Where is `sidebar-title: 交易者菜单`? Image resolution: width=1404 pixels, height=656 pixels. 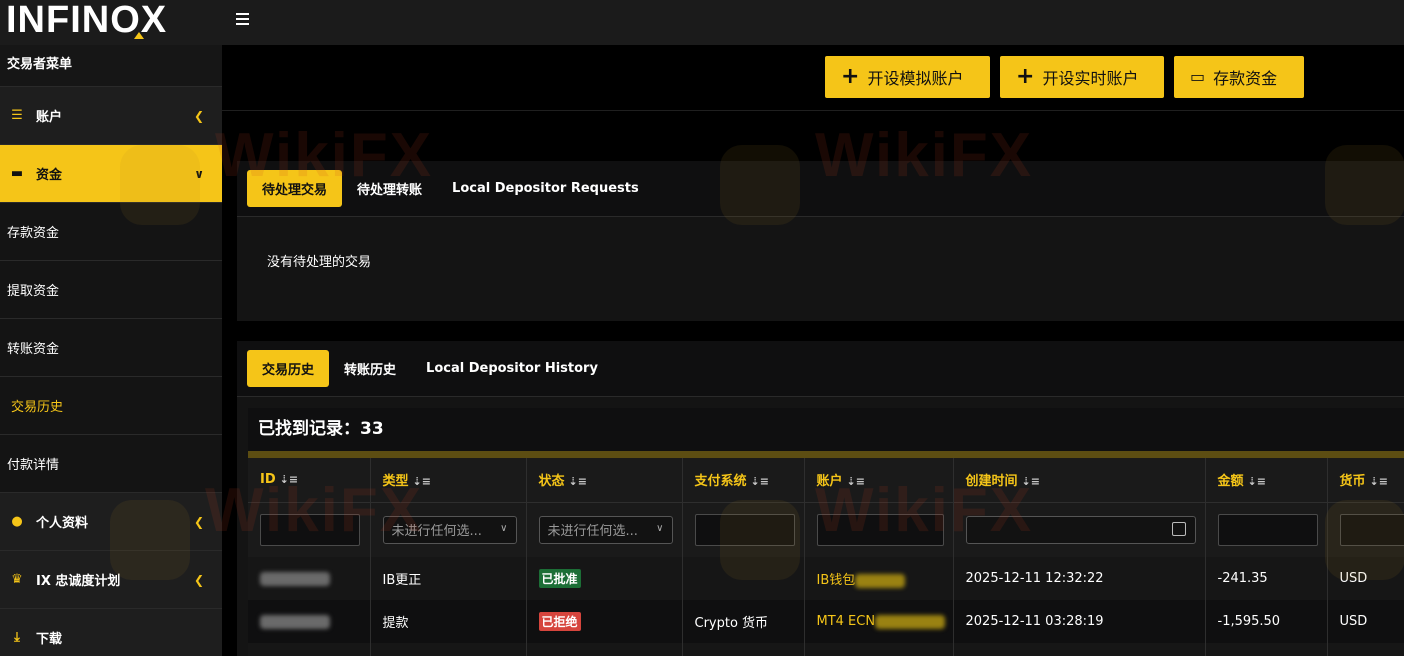 sidebar-title: 交易者菜单 is located at coordinates (111, 66).